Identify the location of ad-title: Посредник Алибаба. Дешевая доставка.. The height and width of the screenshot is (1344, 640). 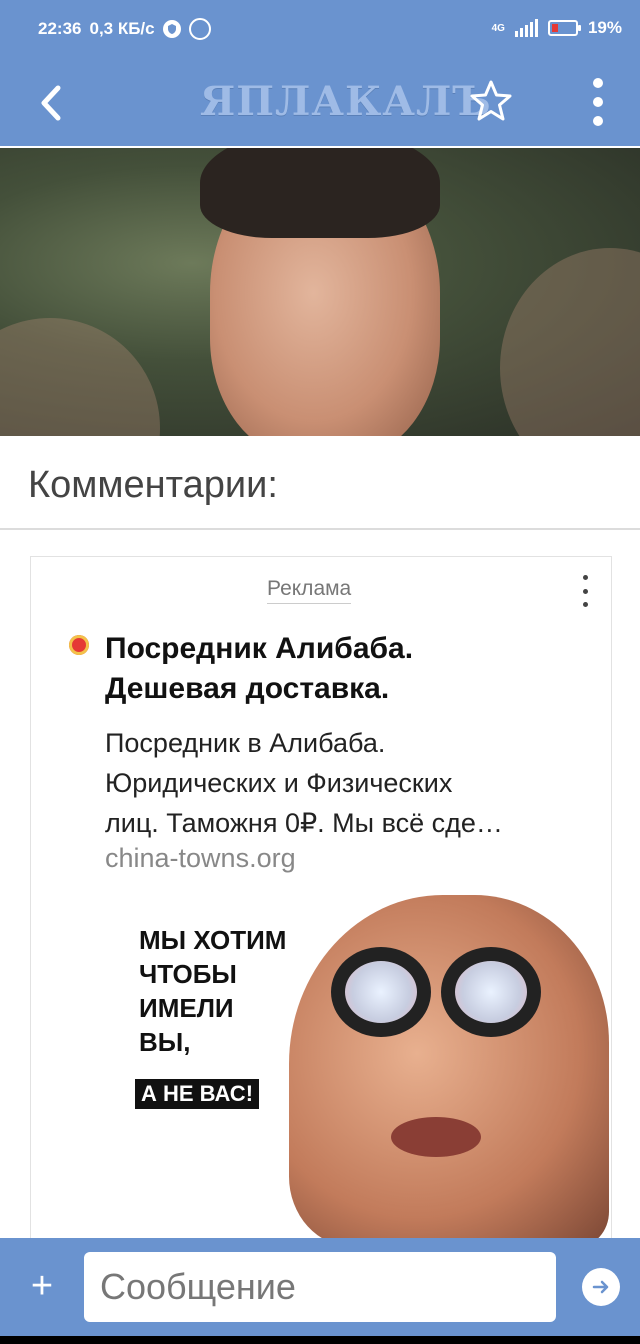
(350, 669).